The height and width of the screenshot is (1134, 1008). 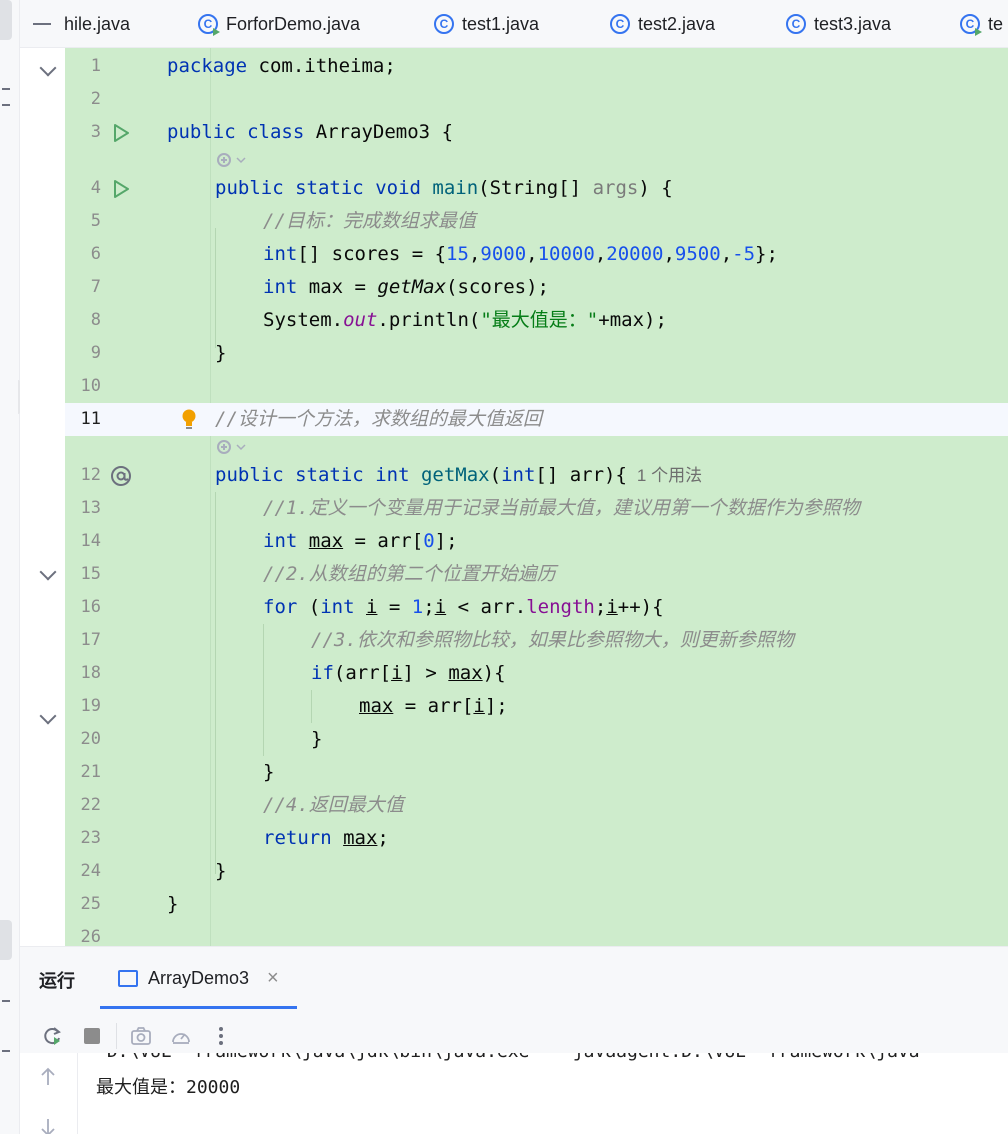 I want to click on code-comment: //3.依次和参照物比较，如果比参照物大，则更新参照物, so click(x=552, y=640).